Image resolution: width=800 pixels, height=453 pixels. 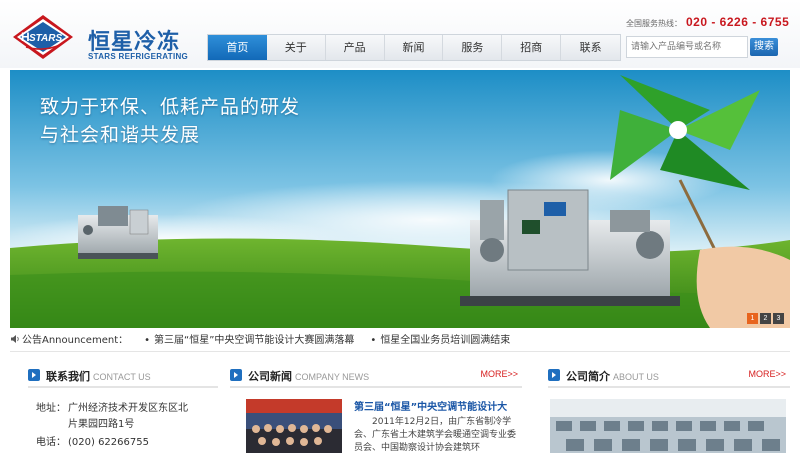 I want to click on nav-item-news: 新闻, so click(x=414, y=47).